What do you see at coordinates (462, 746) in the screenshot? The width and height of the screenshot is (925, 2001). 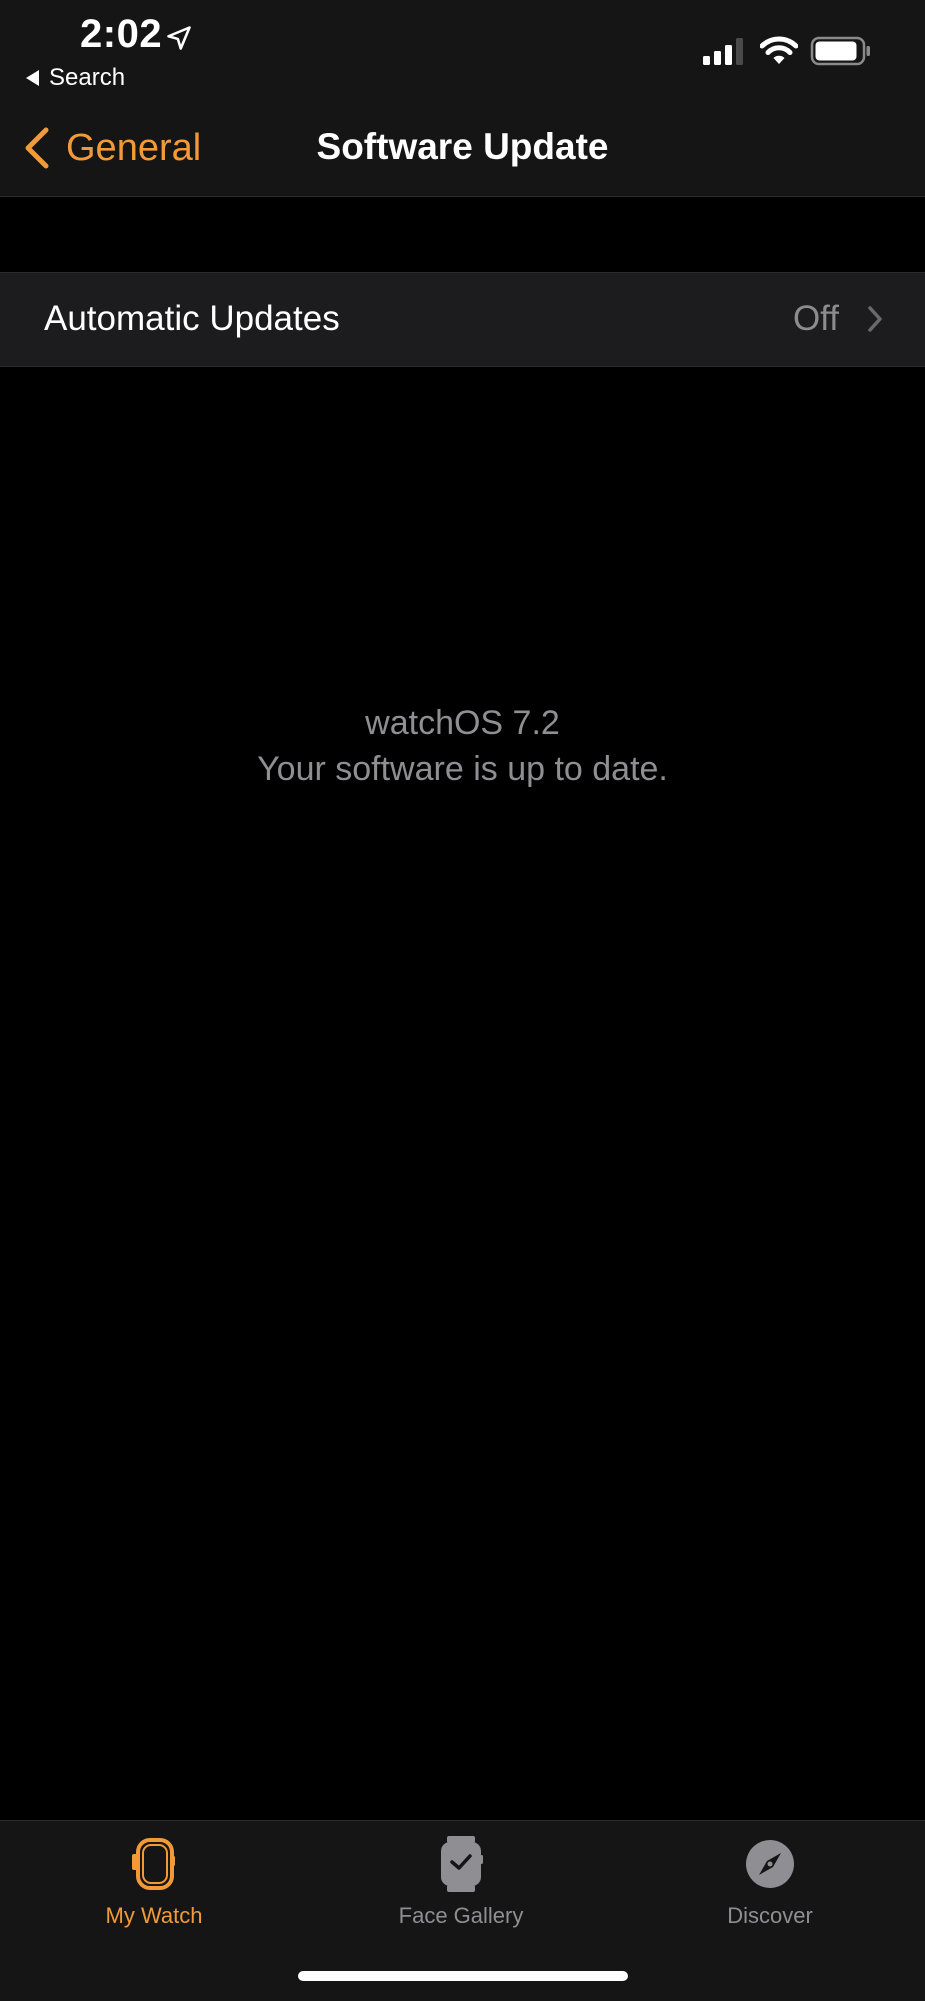 I see `update-status: watchOS 7.2 Your software is up to date.` at bounding box center [462, 746].